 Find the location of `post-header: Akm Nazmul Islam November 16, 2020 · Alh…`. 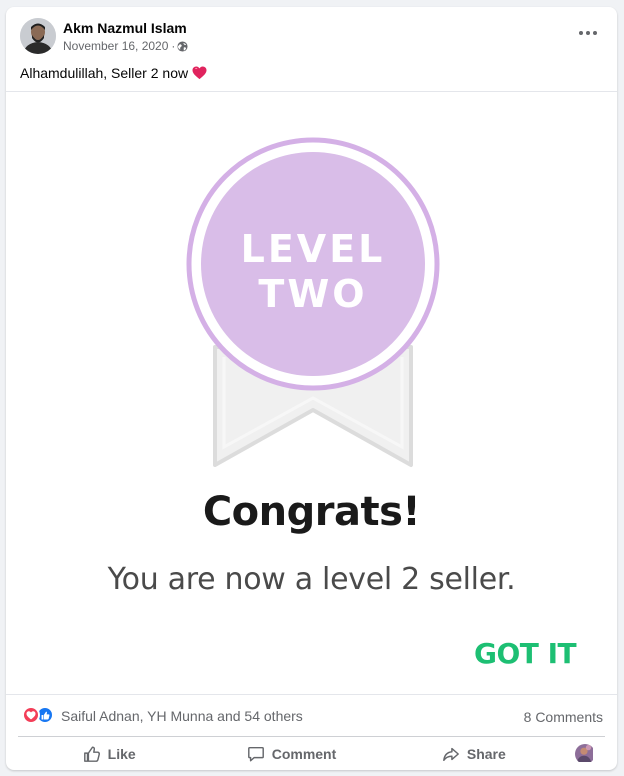

post-header: Akm Nazmul Islam November 16, 2020 · Alh… is located at coordinates (311, 49).